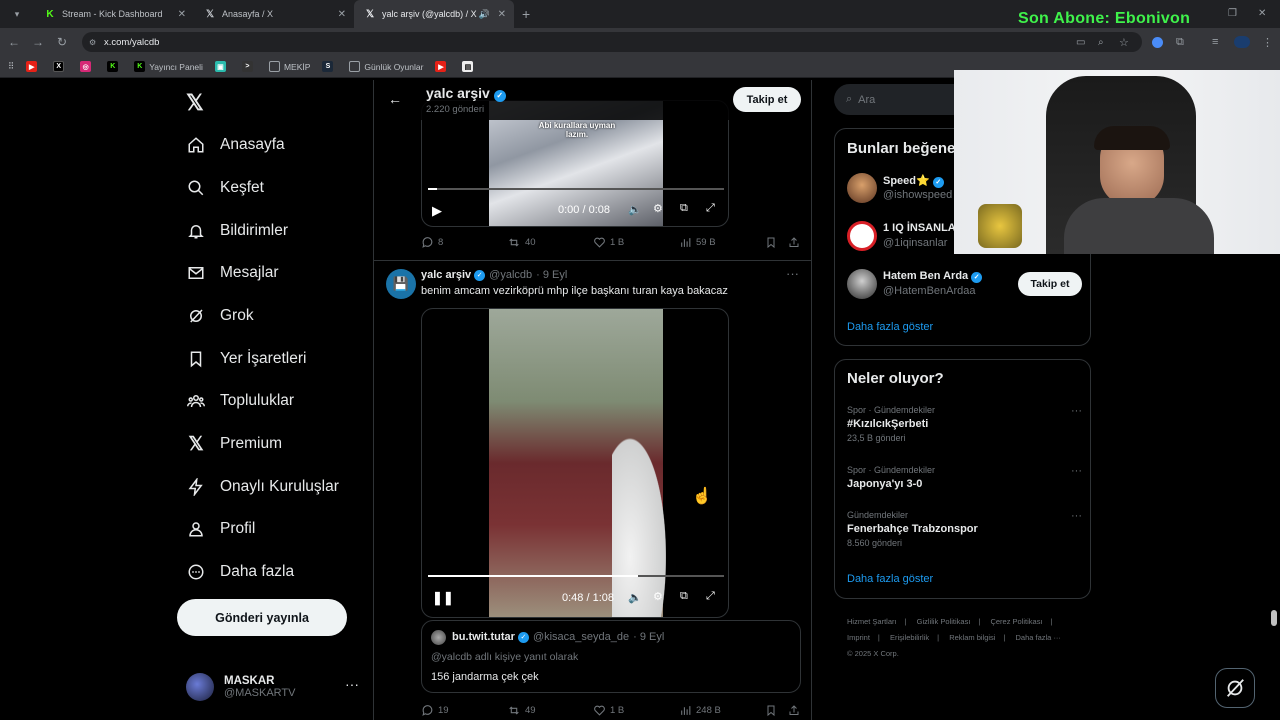 This screenshot has height=720, width=1280. Describe the element at coordinates (872, 621) in the screenshot. I see `footer-link: Hizmet Şartları` at that location.